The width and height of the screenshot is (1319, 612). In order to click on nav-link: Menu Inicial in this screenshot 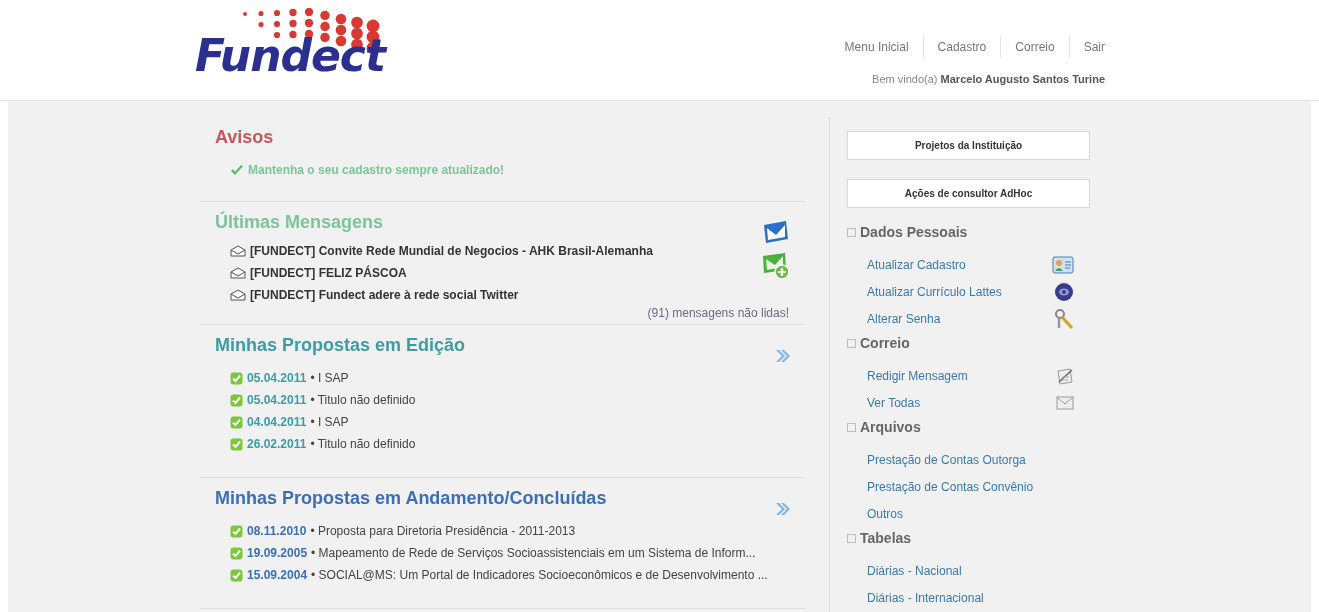, I will do `click(883, 47)`.